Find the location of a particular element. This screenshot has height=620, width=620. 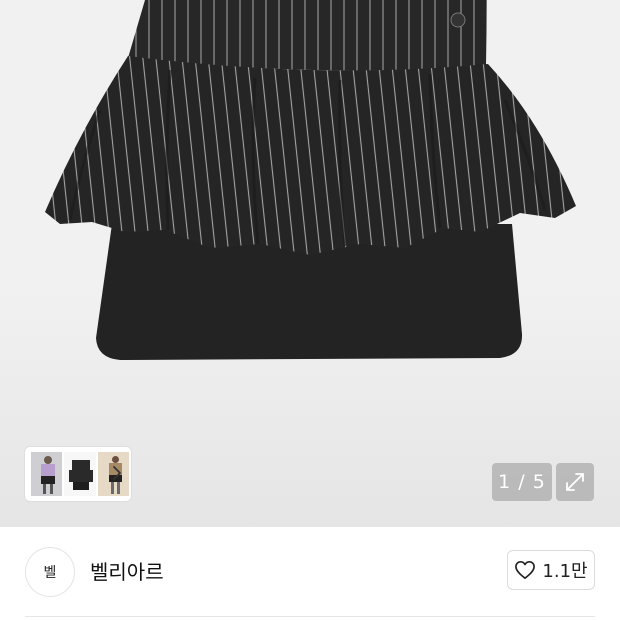

thumbnail-strip is located at coordinates (78, 474).